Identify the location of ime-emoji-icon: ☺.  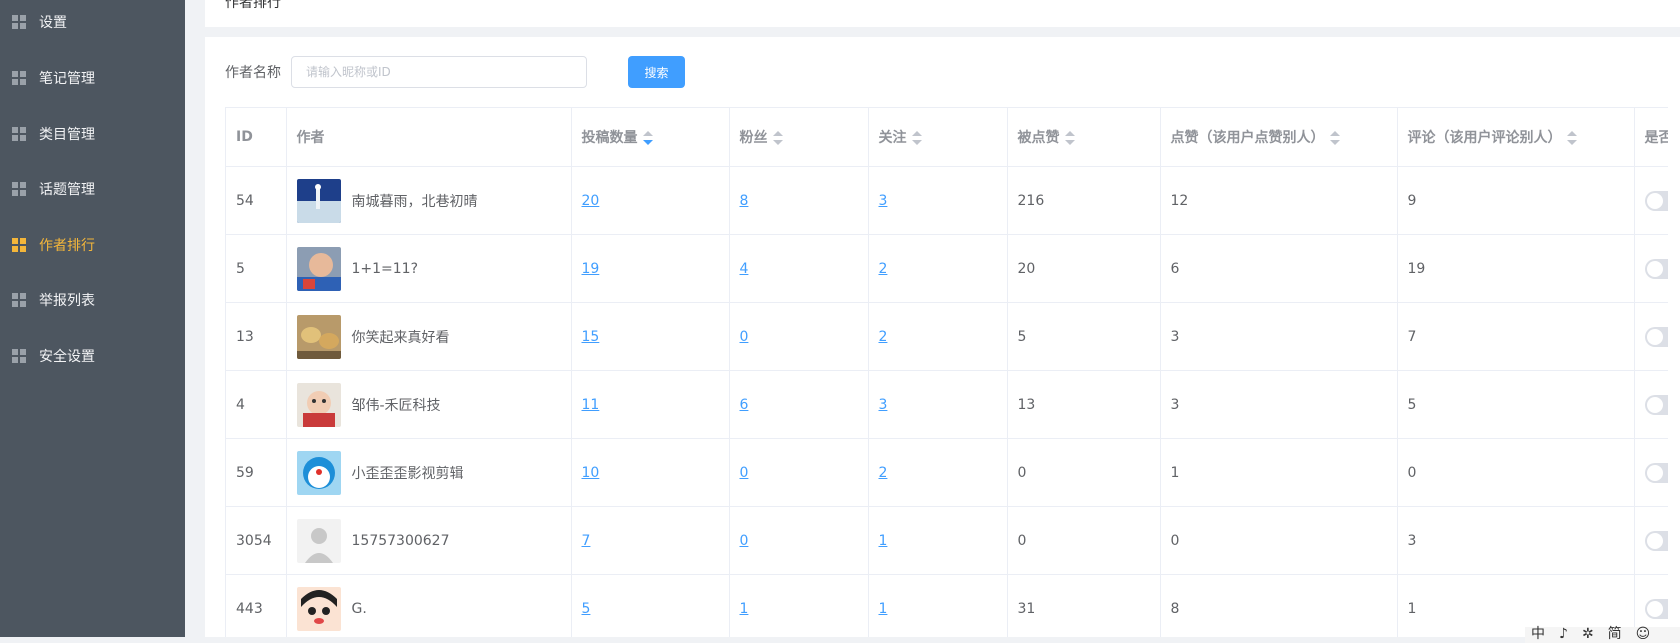
(1643, 634).